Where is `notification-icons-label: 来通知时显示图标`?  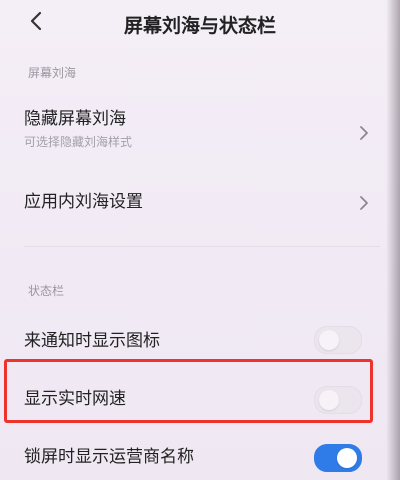
notification-icons-label: 来通知时显示图标 is located at coordinates (92, 341).